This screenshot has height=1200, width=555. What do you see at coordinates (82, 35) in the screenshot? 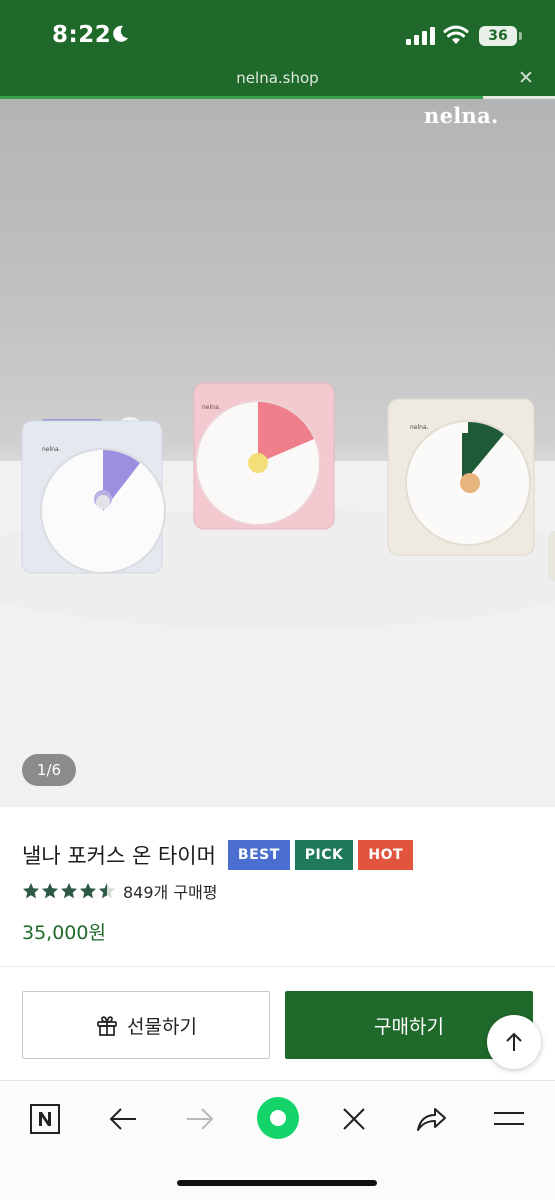
I see `status-time: 8:22` at bounding box center [82, 35].